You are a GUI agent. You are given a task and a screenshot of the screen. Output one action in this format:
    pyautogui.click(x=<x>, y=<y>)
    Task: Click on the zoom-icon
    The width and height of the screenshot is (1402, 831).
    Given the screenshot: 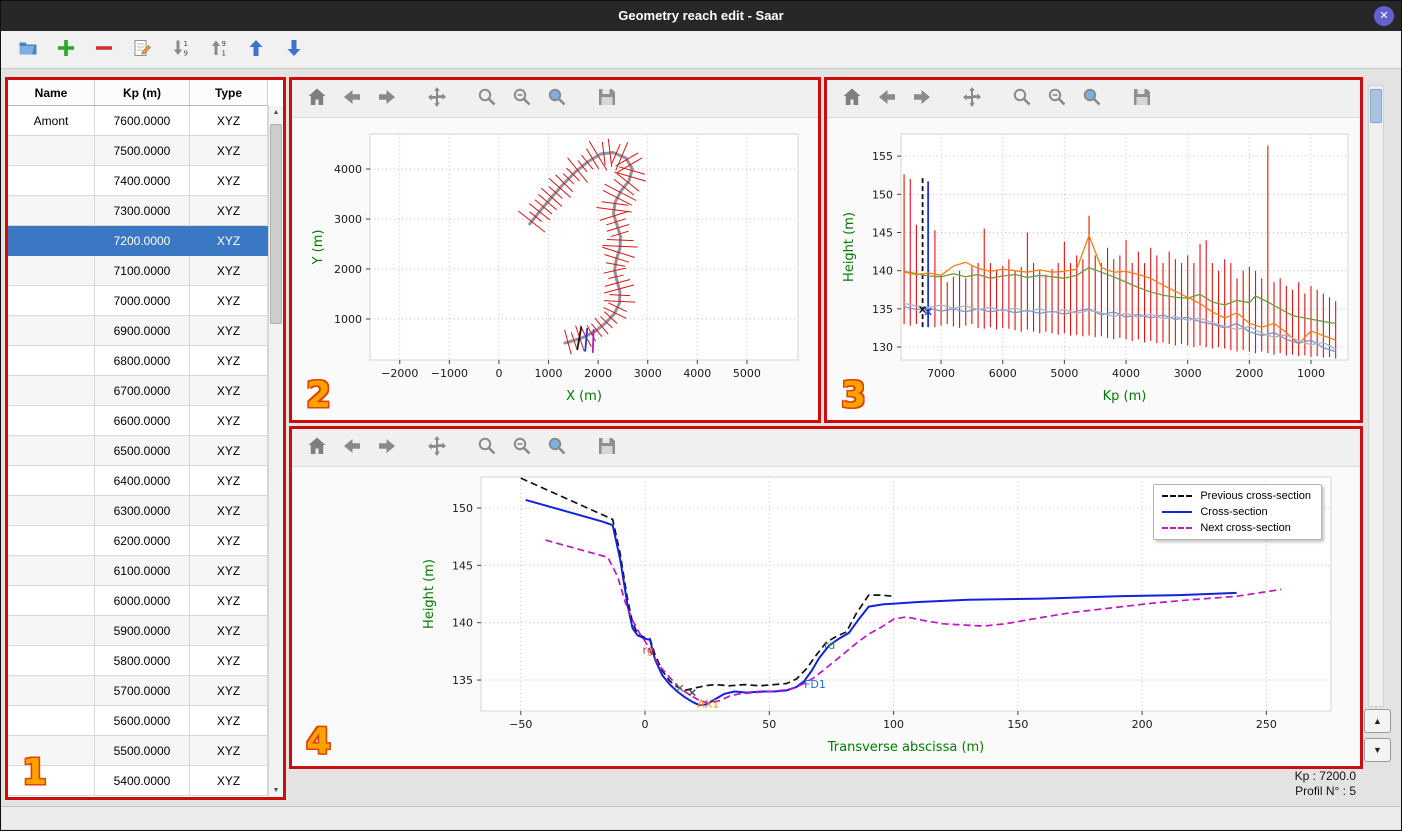 What is the action you would take?
    pyautogui.click(x=487, y=447)
    